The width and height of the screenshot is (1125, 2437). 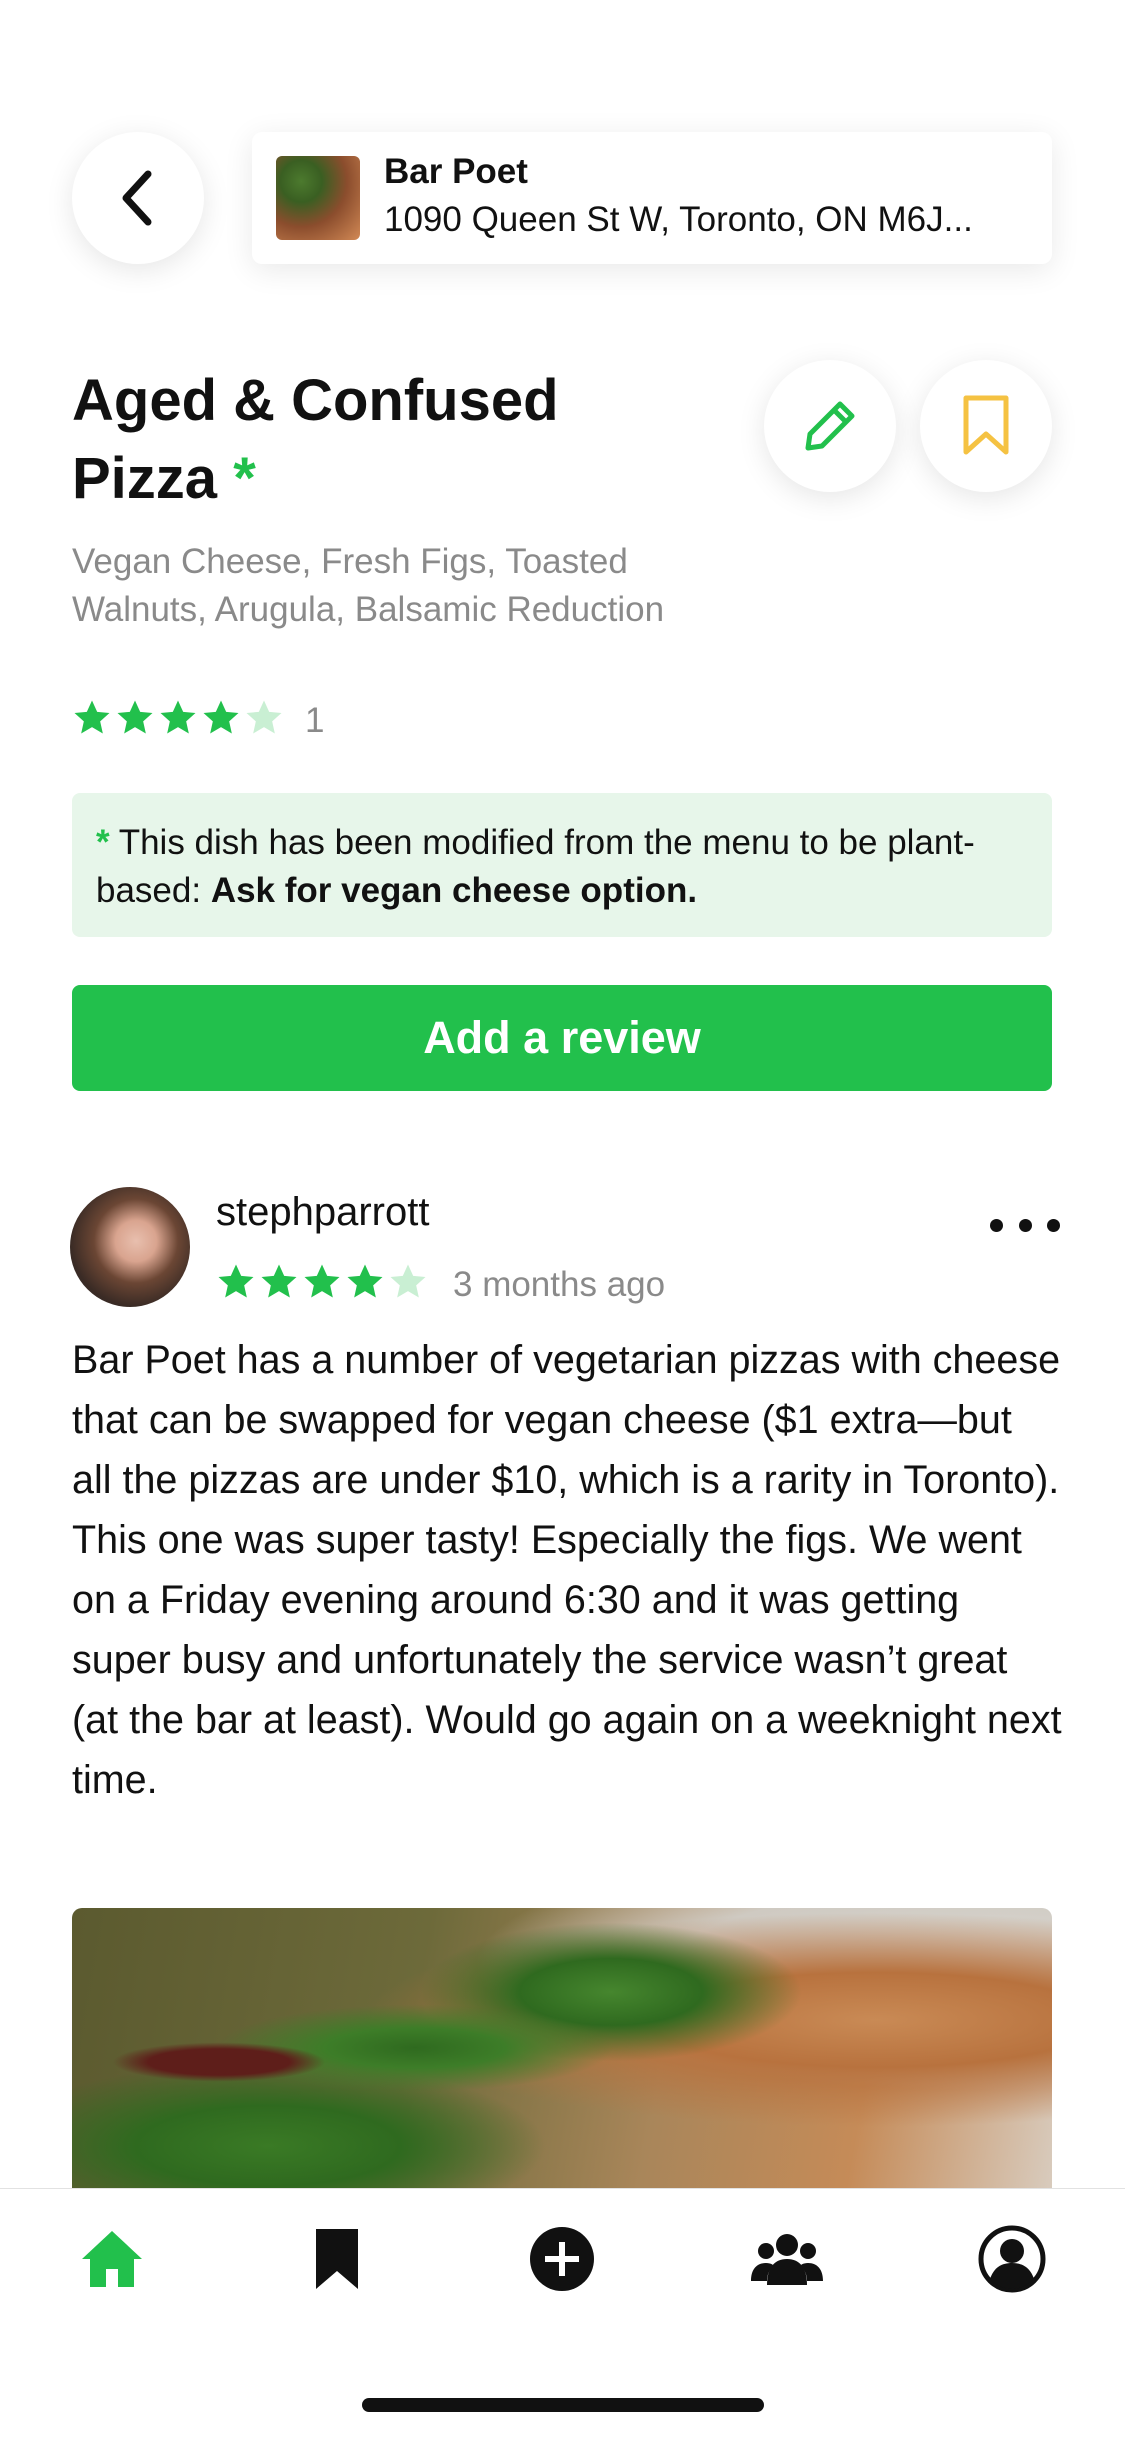 I want to click on tab-profile, so click(x=1012, y=2259).